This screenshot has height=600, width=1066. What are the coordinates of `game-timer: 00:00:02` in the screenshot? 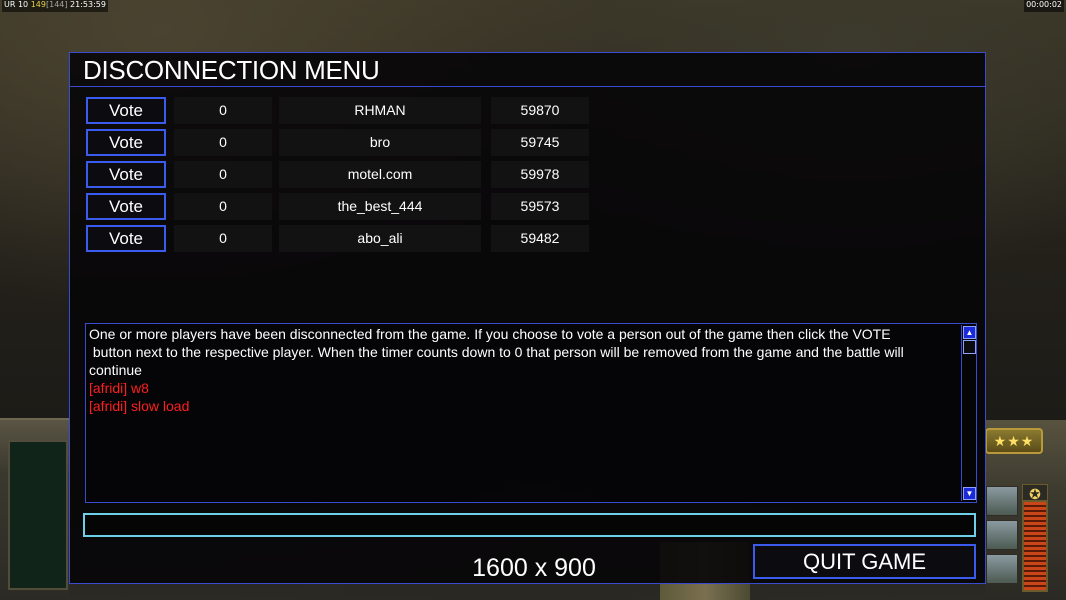 It's located at (1044, 6).